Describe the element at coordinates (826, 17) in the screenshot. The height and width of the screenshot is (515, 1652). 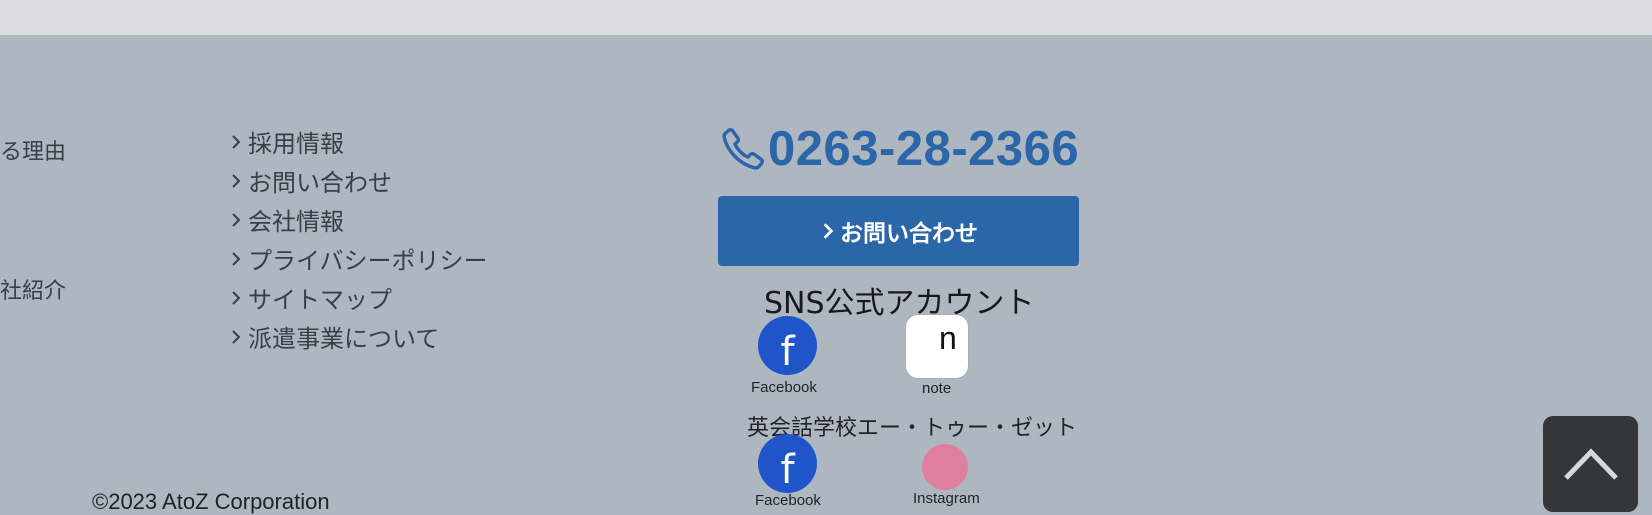
I see `top-bar` at that location.